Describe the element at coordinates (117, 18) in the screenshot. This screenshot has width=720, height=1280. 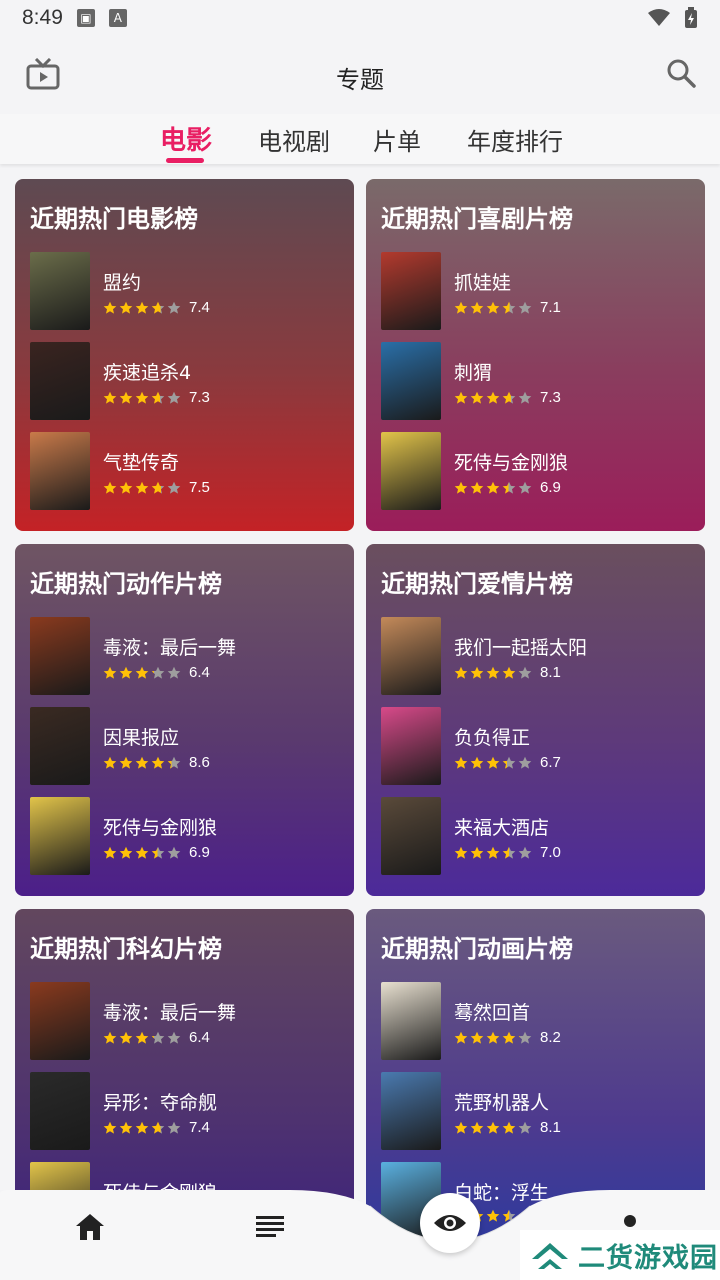
I see `font-notification-icon: A` at that location.